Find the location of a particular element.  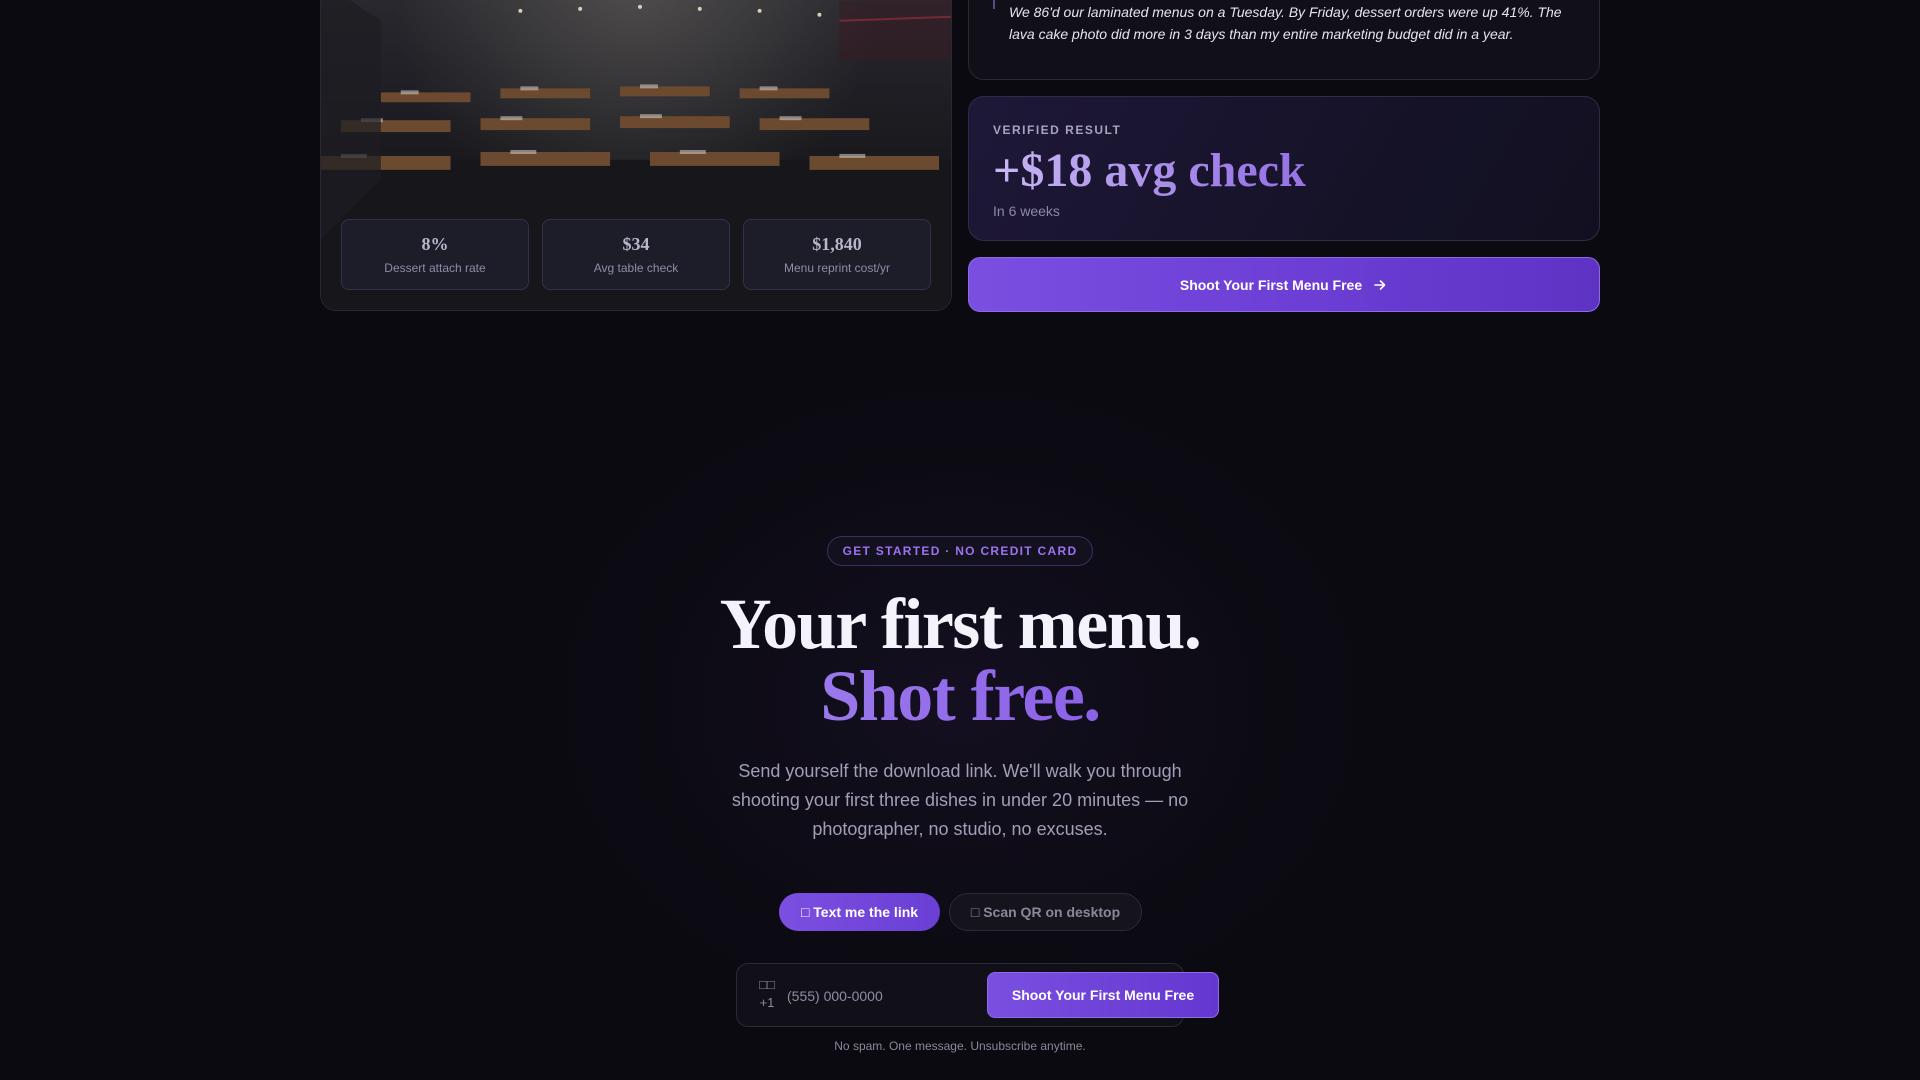

result-value: +$18 avg check is located at coordinates (1284, 171).